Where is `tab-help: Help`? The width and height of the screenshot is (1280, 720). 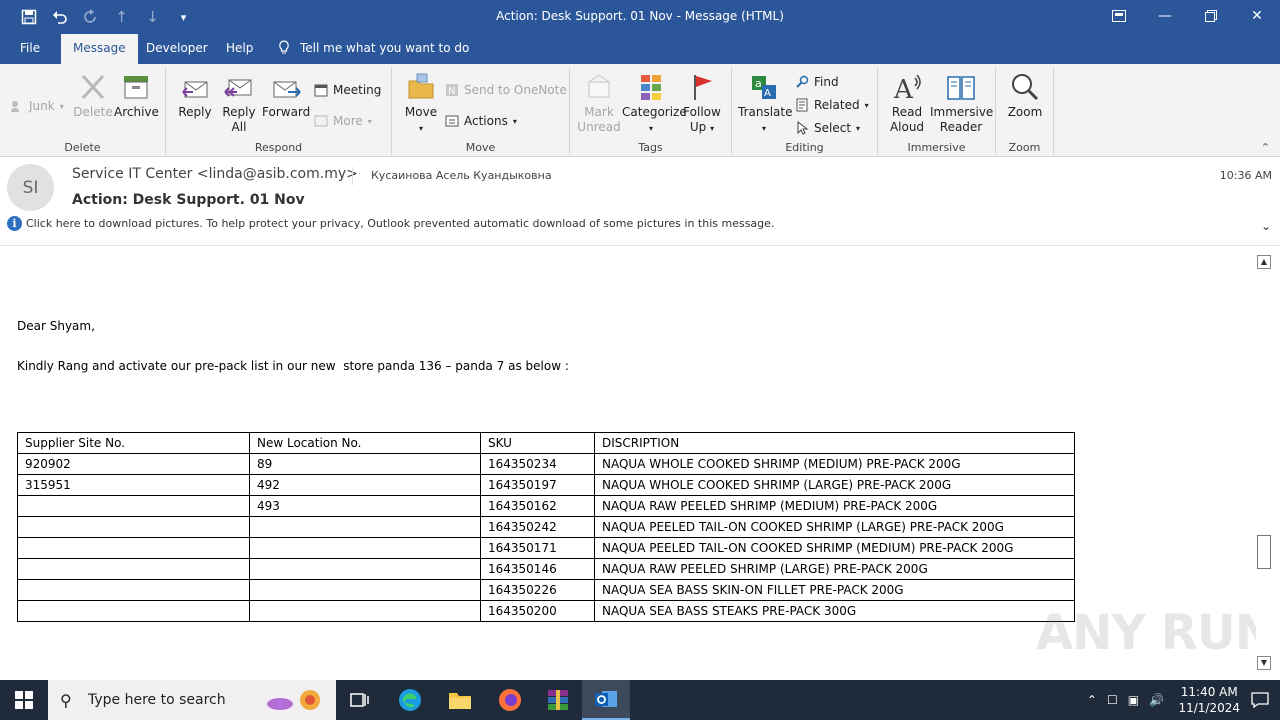
tab-help: Help is located at coordinates (239, 49).